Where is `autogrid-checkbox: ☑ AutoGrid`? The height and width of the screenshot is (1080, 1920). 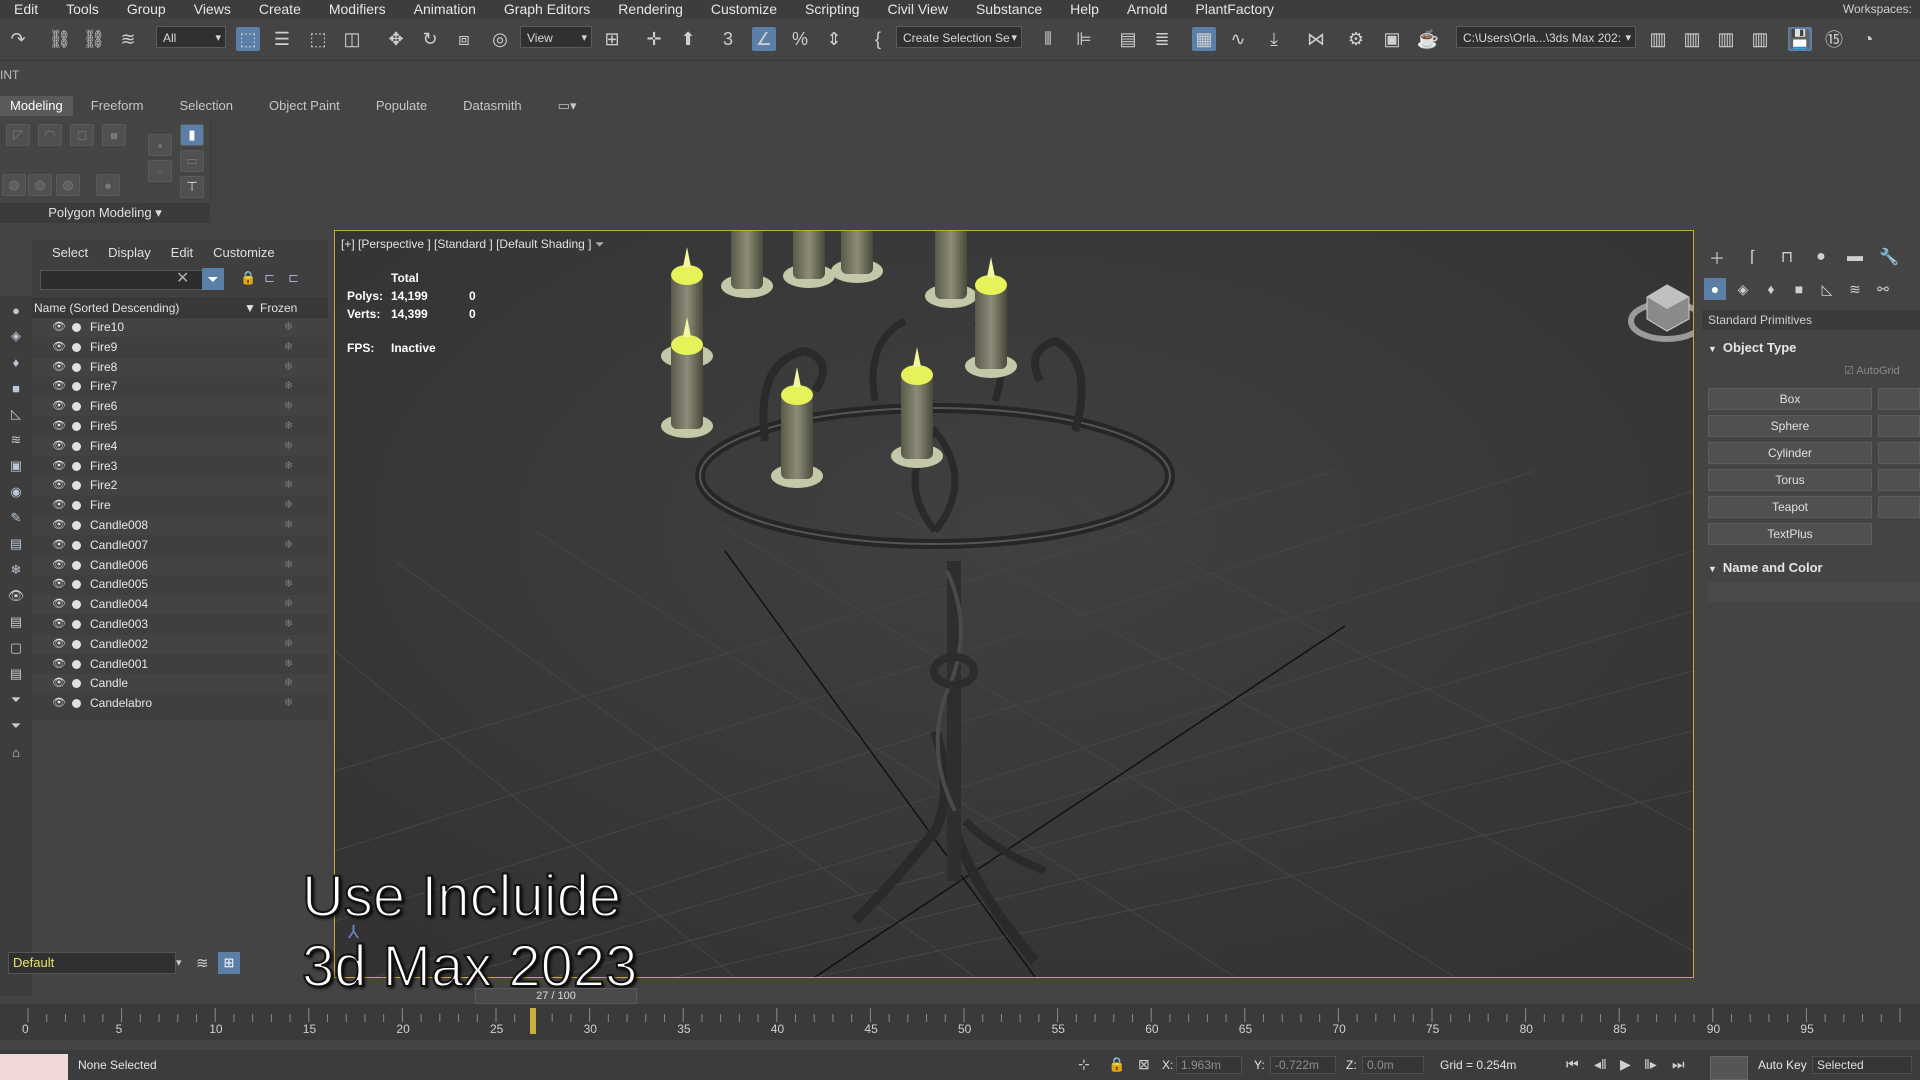 autogrid-checkbox: ☑ AutoGrid is located at coordinates (1872, 370).